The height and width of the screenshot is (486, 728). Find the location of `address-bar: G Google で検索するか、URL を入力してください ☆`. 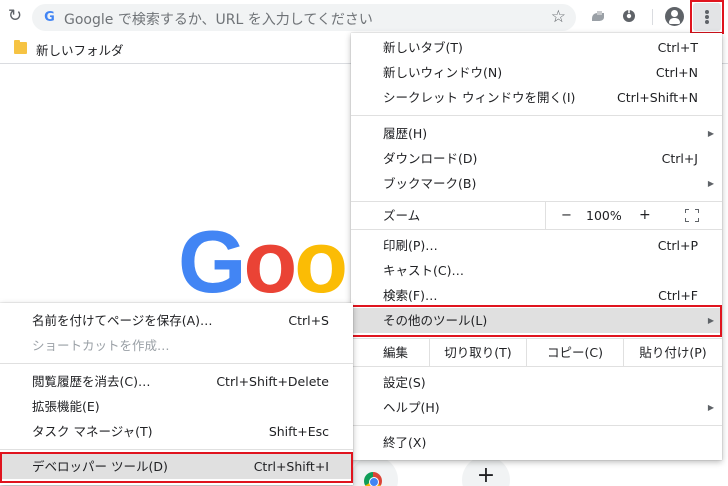

address-bar: G Google で検索するか、URL を入力してください ☆ is located at coordinates (304, 17).